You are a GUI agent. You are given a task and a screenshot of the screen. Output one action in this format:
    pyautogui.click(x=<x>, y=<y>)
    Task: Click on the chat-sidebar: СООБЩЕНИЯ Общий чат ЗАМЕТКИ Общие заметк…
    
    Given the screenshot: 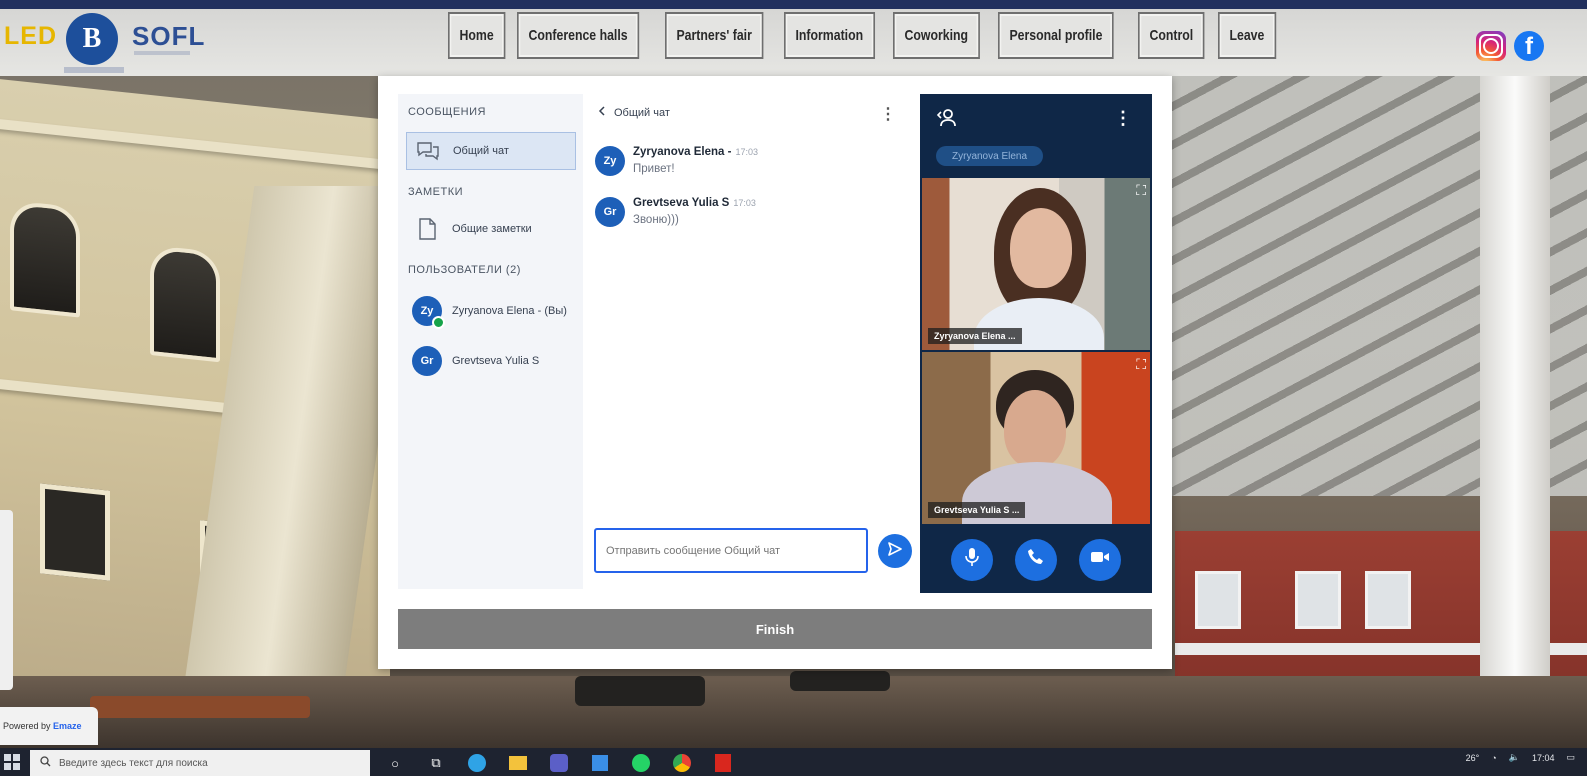 What is the action you would take?
    pyautogui.click(x=490, y=341)
    